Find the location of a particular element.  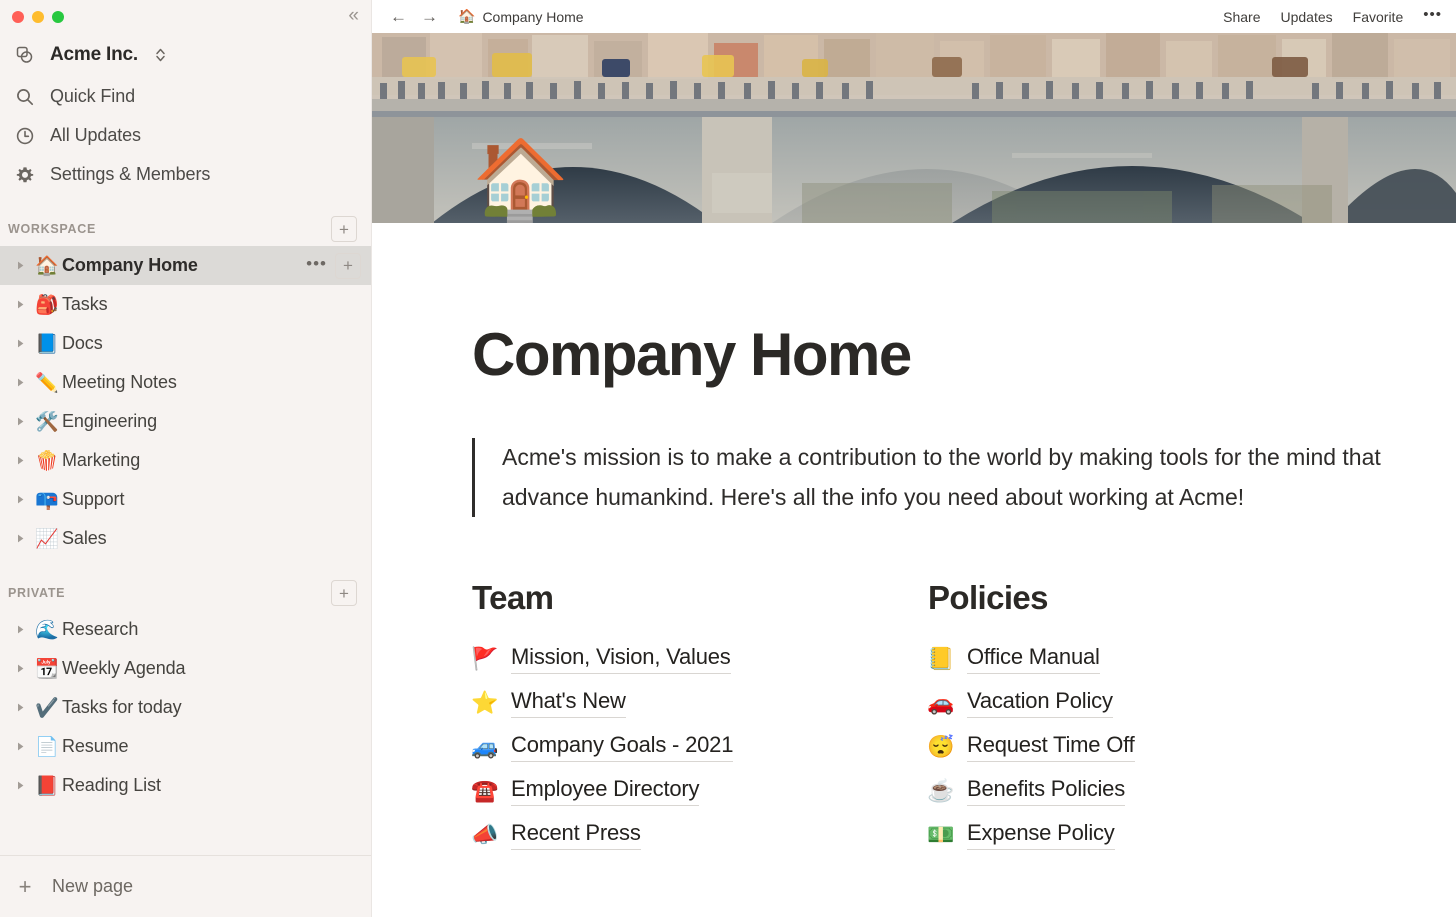

gear-icon is located at coordinates (25, 175).